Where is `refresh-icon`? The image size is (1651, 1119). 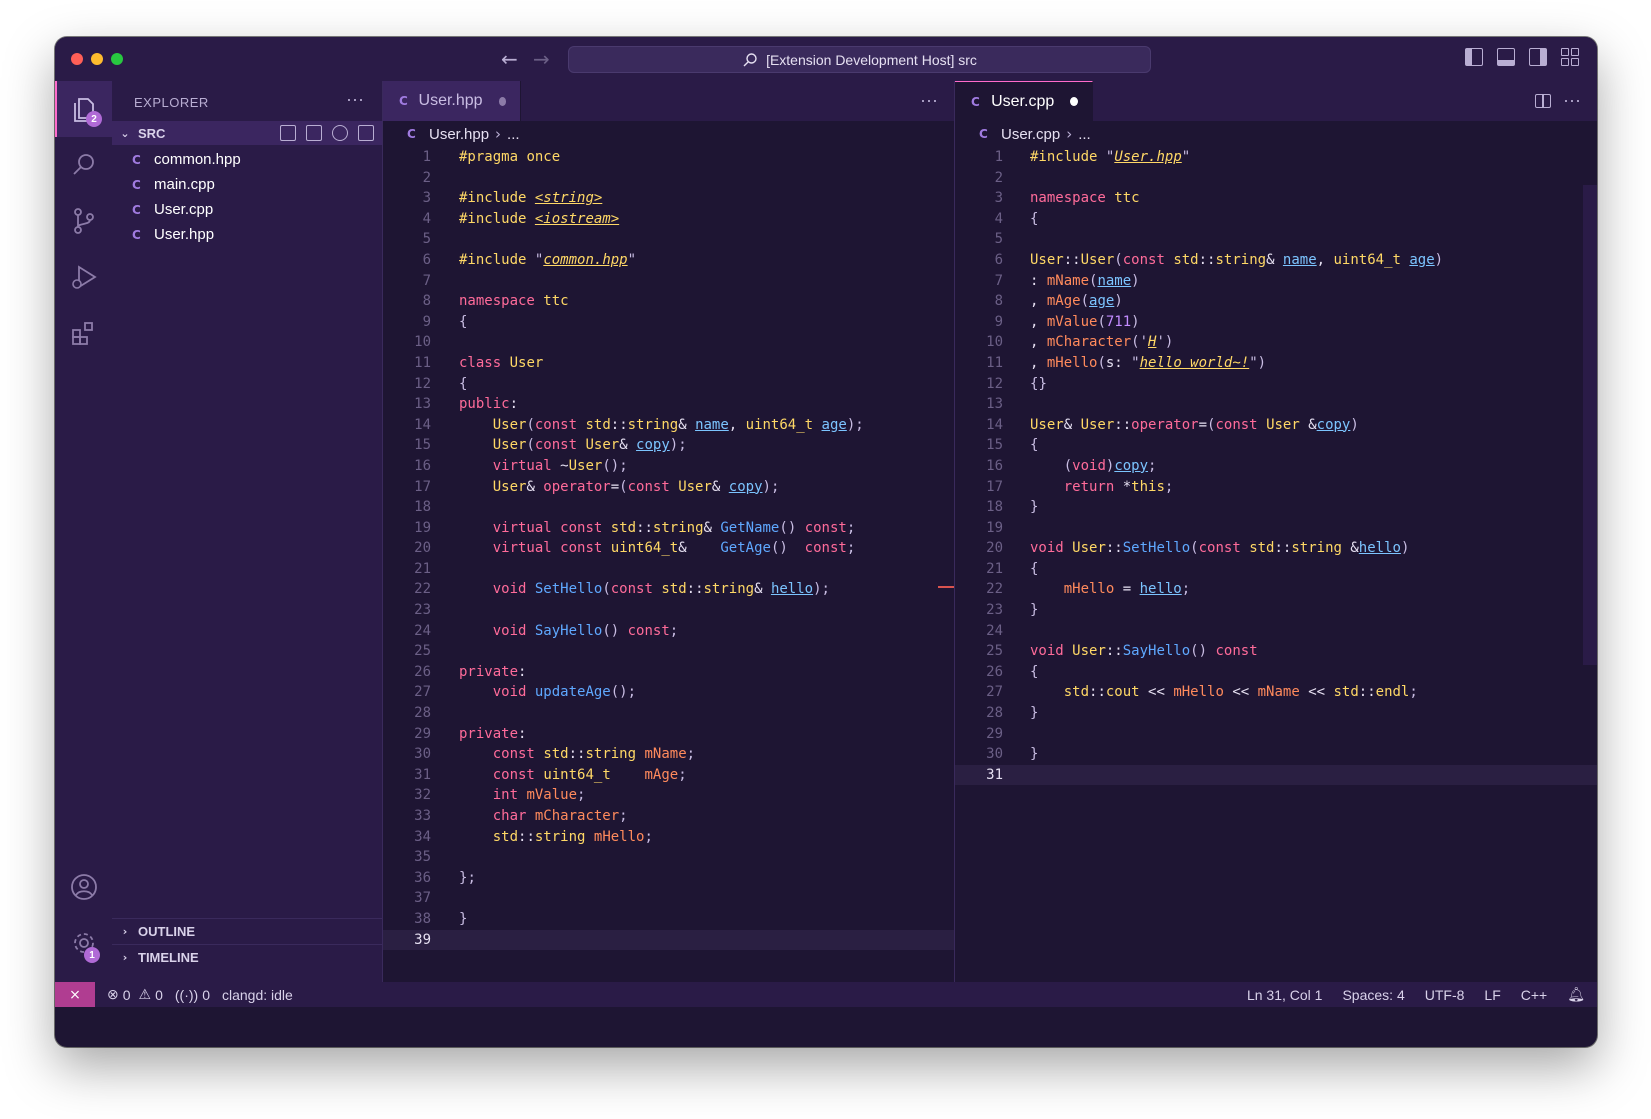
refresh-icon is located at coordinates (340, 133).